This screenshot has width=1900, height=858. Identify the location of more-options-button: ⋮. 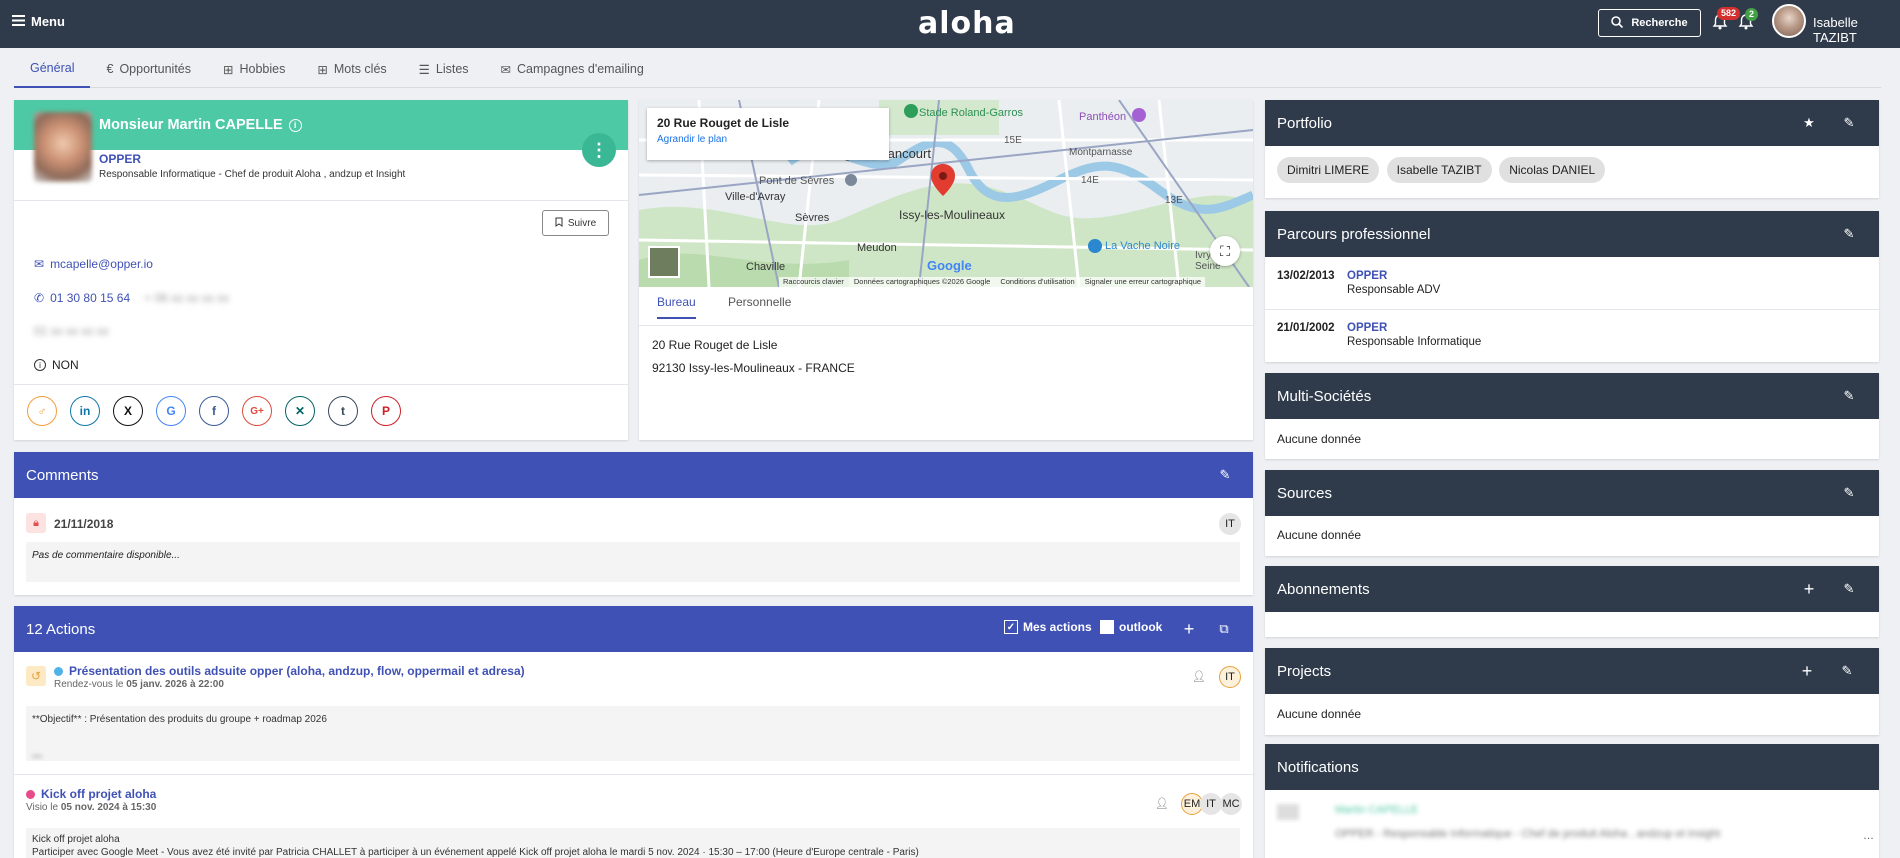
(599, 150).